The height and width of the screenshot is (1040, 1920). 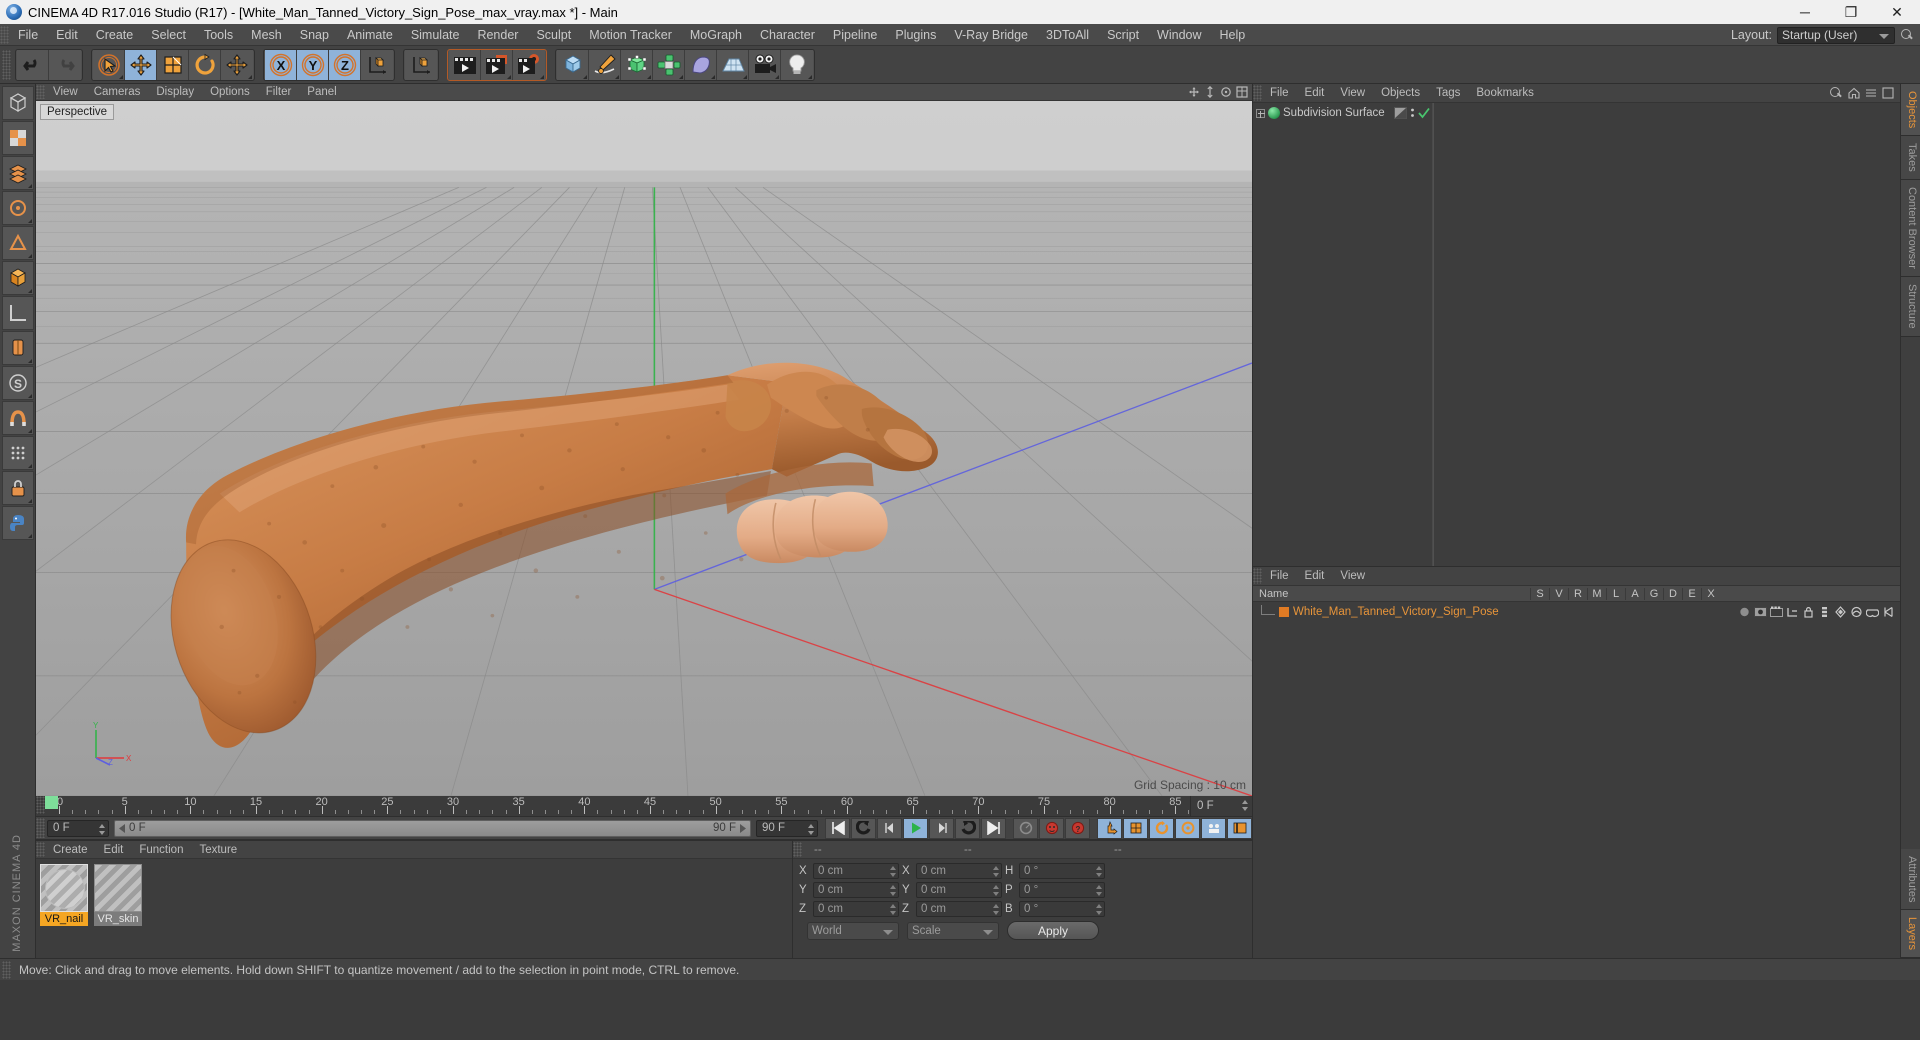 I want to click on viewport-menu-view: View, so click(x=65, y=92).